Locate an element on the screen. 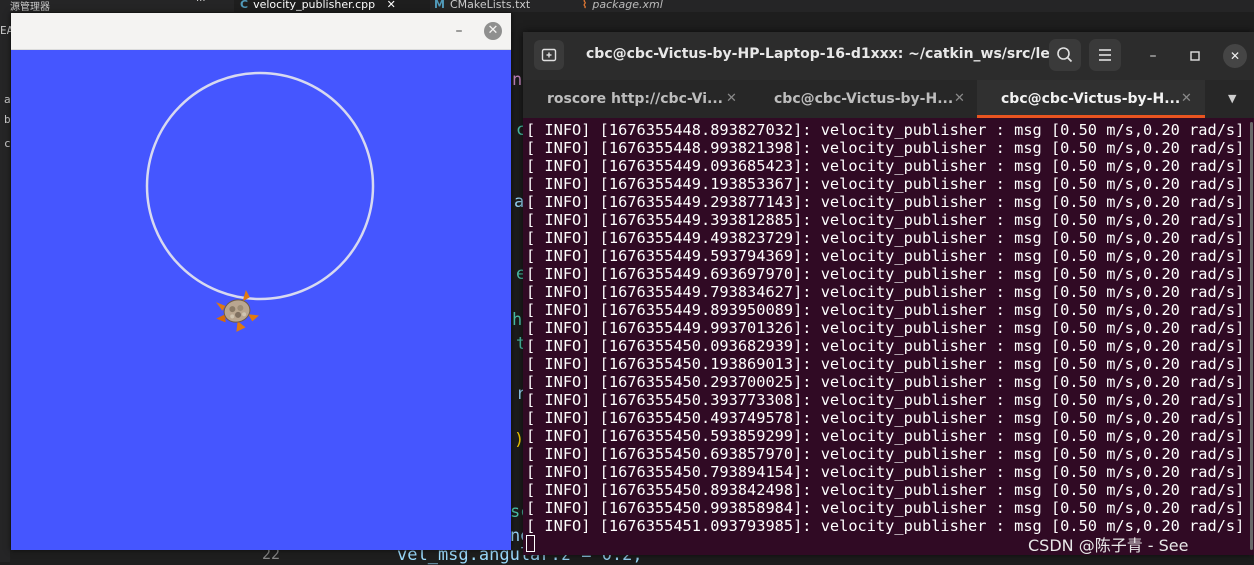  search-button is located at coordinates (1065, 55).